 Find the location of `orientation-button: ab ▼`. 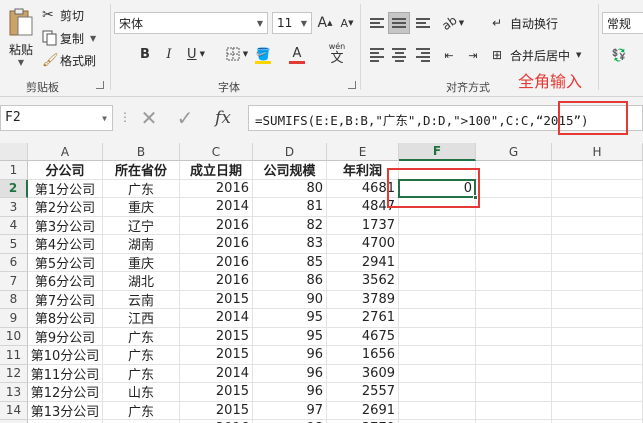

orientation-button: ab ▼ is located at coordinates (453, 23).